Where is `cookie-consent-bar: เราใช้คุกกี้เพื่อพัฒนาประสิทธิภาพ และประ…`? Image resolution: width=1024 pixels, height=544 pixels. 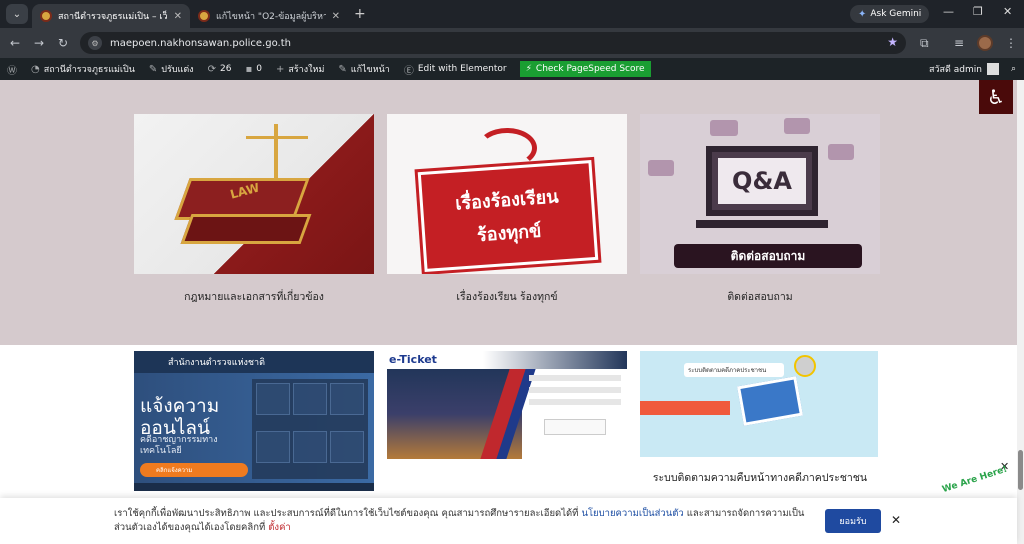 cookie-consent-bar: เราใช้คุกกี้เพื่อพัฒนาประสิทธิภาพ และประ… is located at coordinates (508, 521).